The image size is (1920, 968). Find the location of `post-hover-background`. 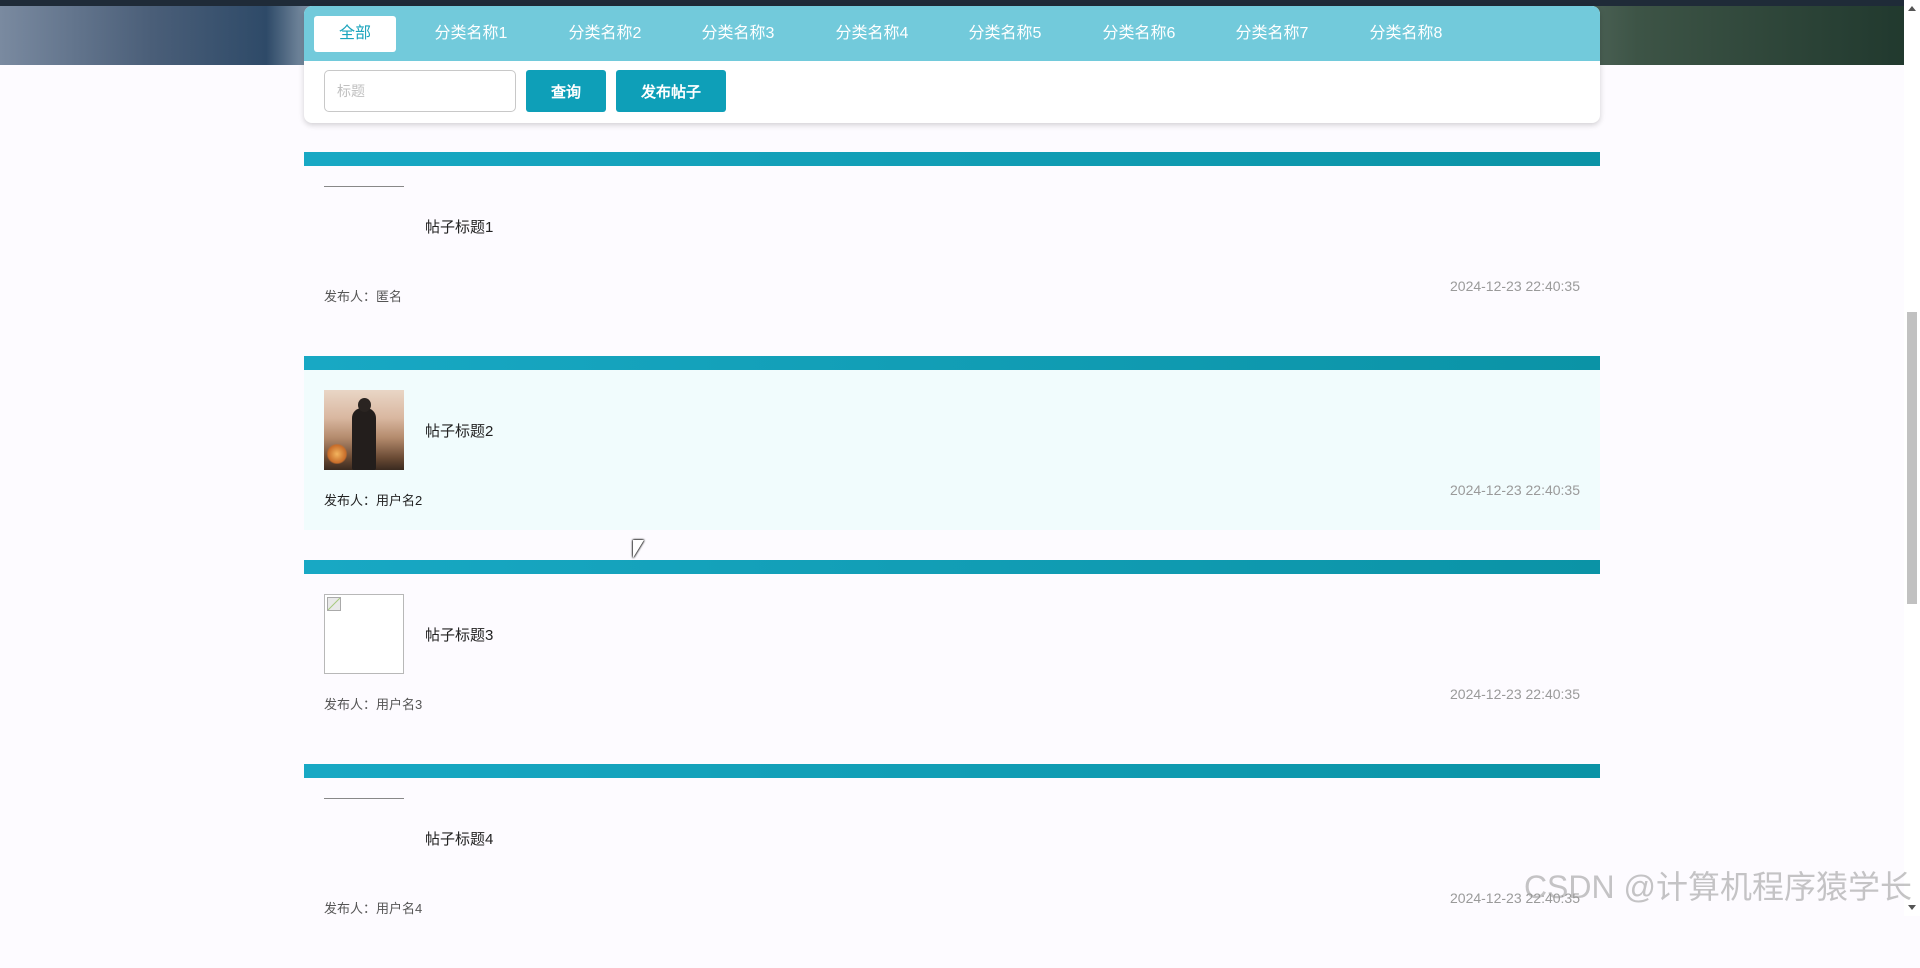

post-hover-background is located at coordinates (952, 450).